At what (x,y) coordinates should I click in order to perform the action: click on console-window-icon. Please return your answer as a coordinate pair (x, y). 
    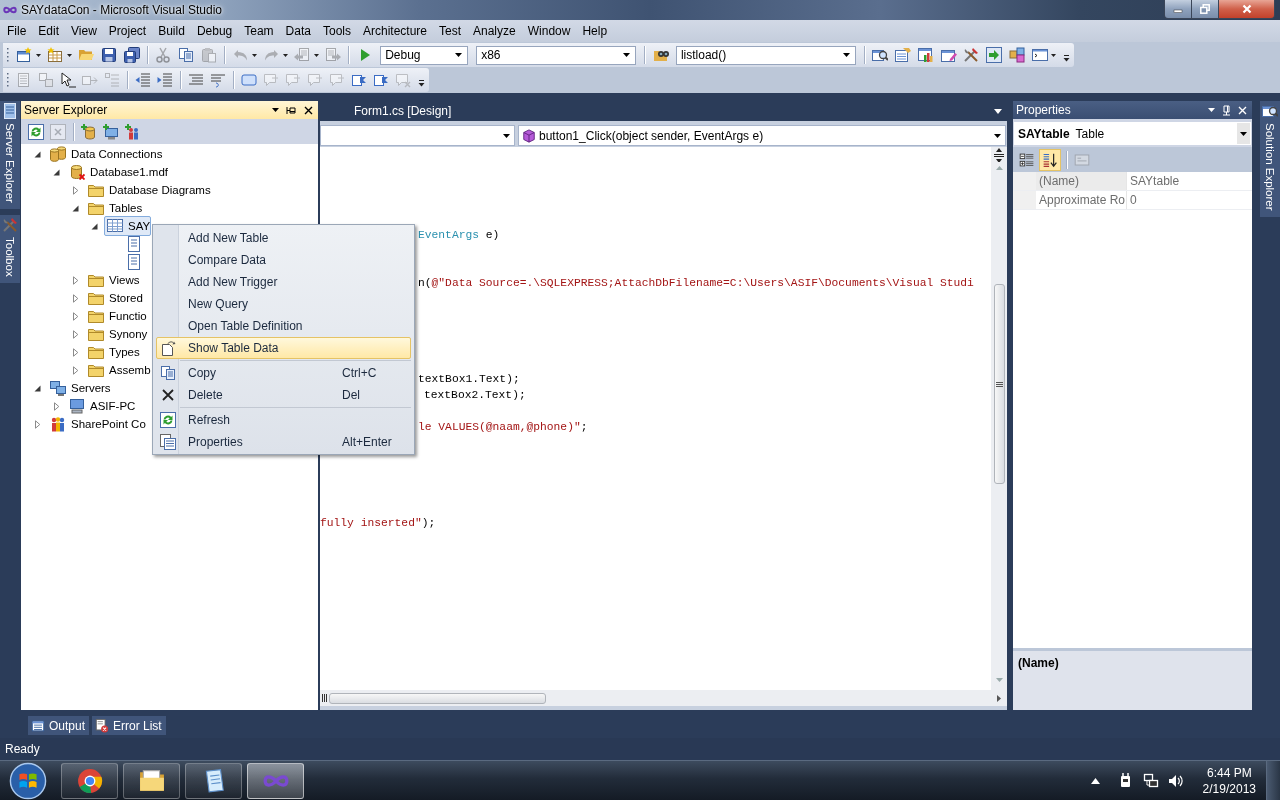
    Looking at the image, I should click on (1039, 55).